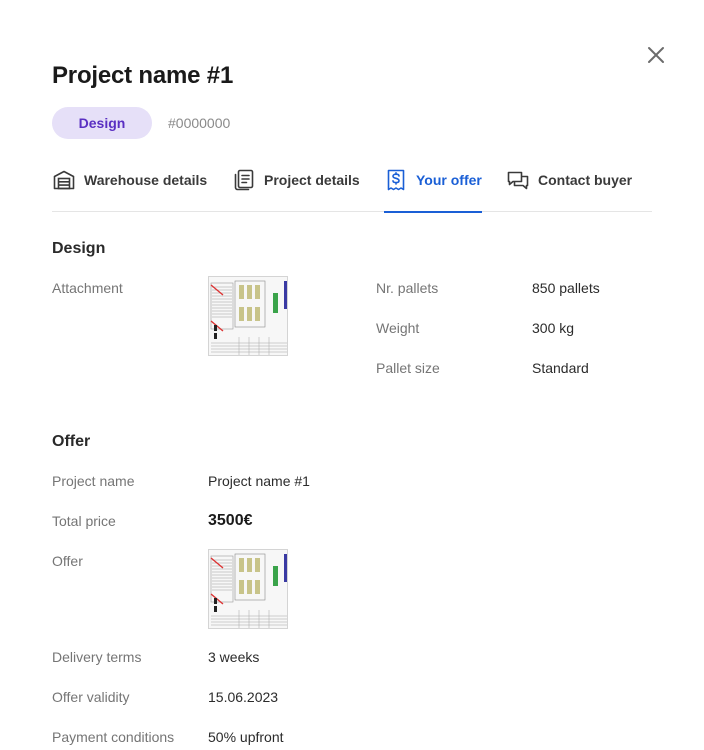  I want to click on close-icon, so click(656, 55).